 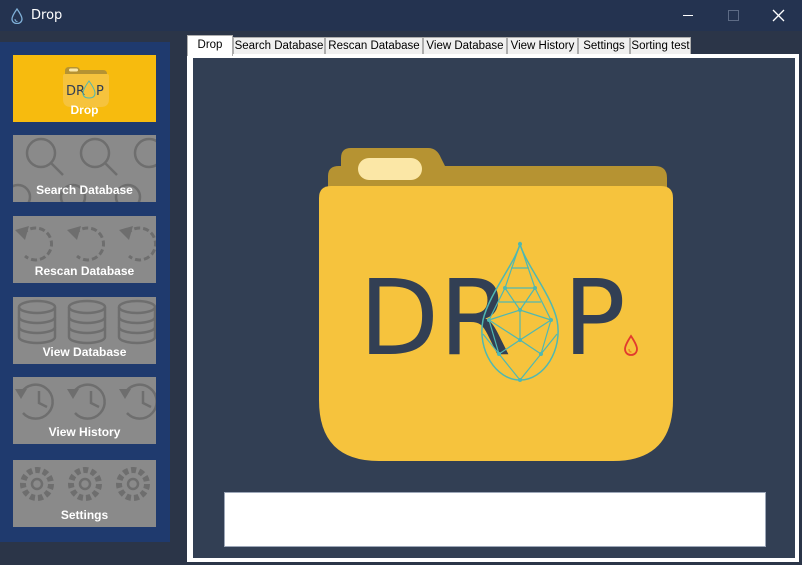 What do you see at coordinates (75, 91) in the screenshot?
I see `svg-text: DR` at bounding box center [75, 91].